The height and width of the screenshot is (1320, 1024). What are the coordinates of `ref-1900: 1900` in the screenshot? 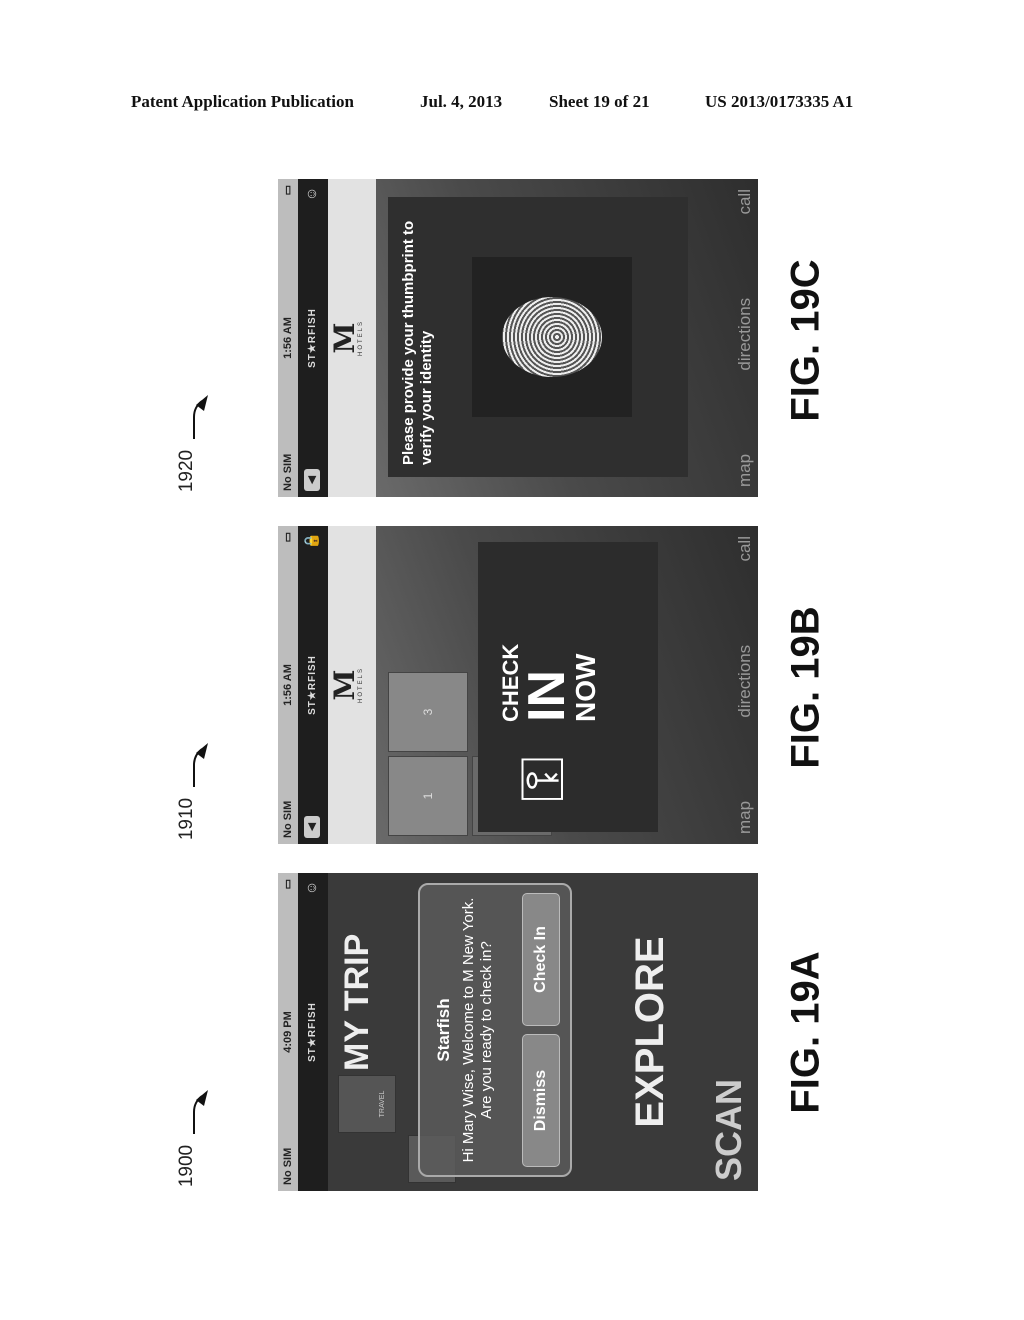 It's located at (187, 1166).